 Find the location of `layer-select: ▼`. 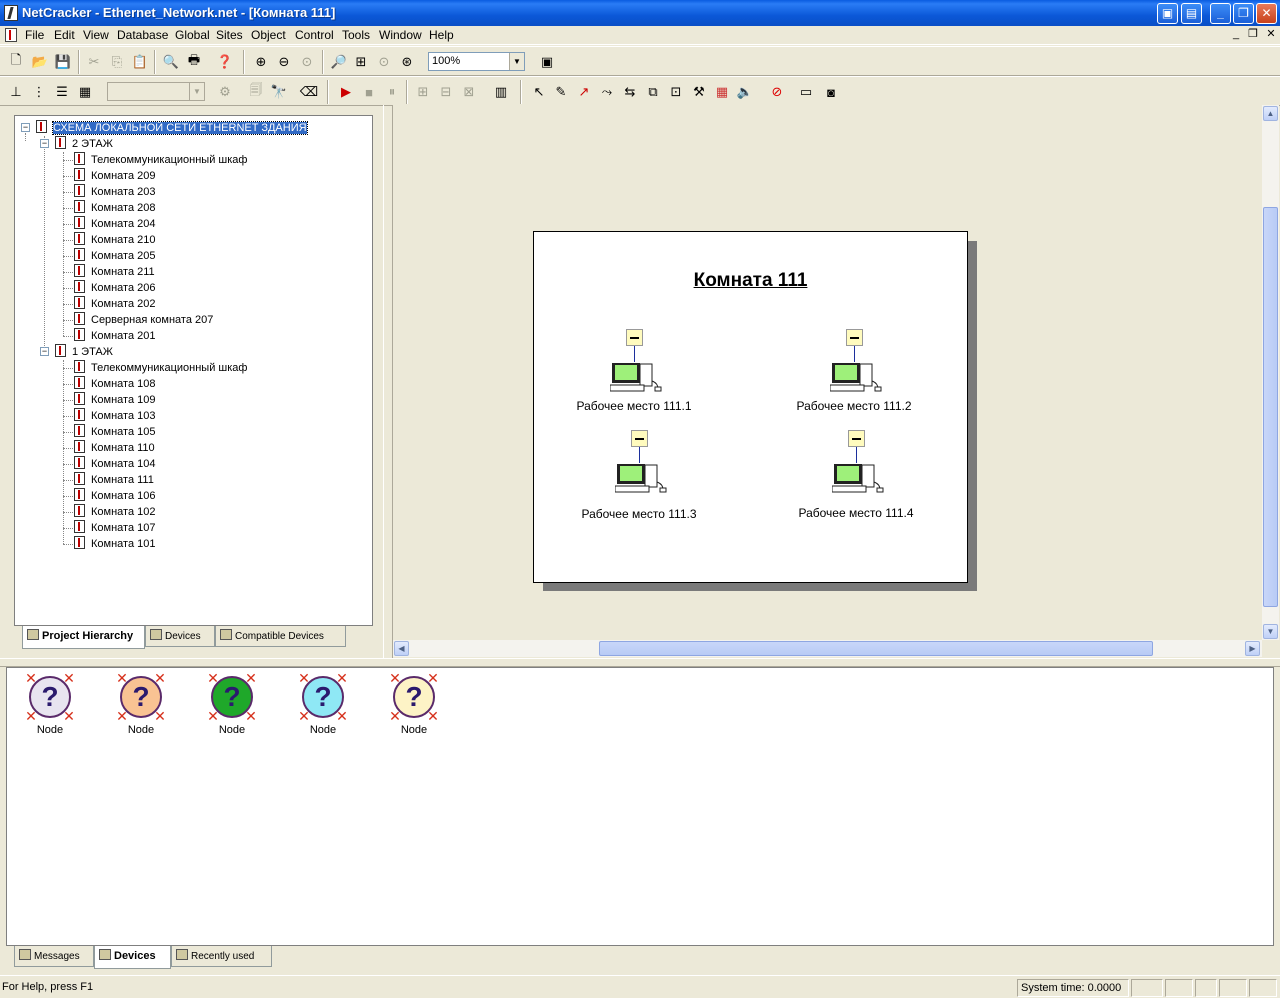

layer-select: ▼ is located at coordinates (156, 91).